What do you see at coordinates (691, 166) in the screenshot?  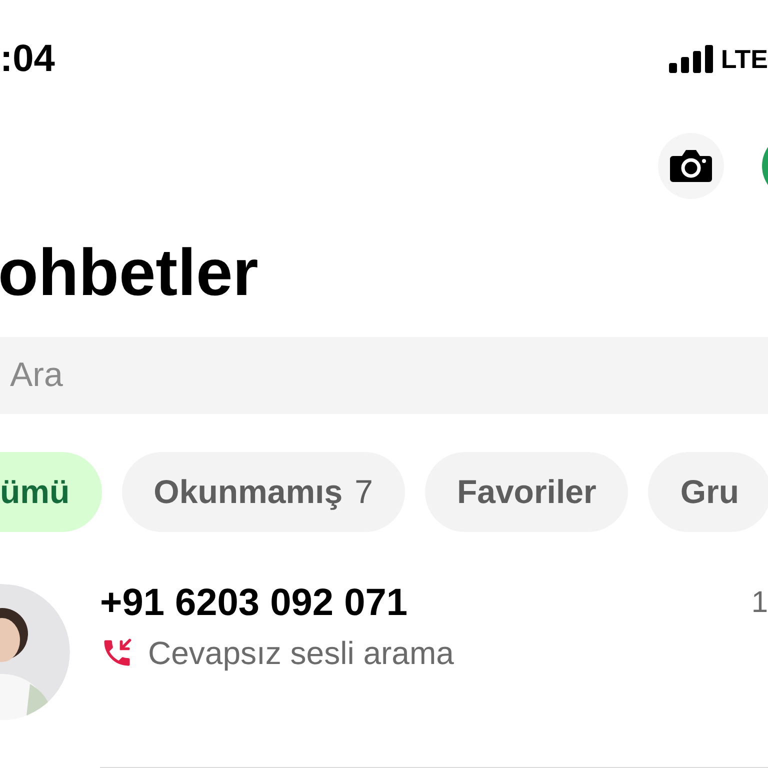 I see `camera-icon` at bounding box center [691, 166].